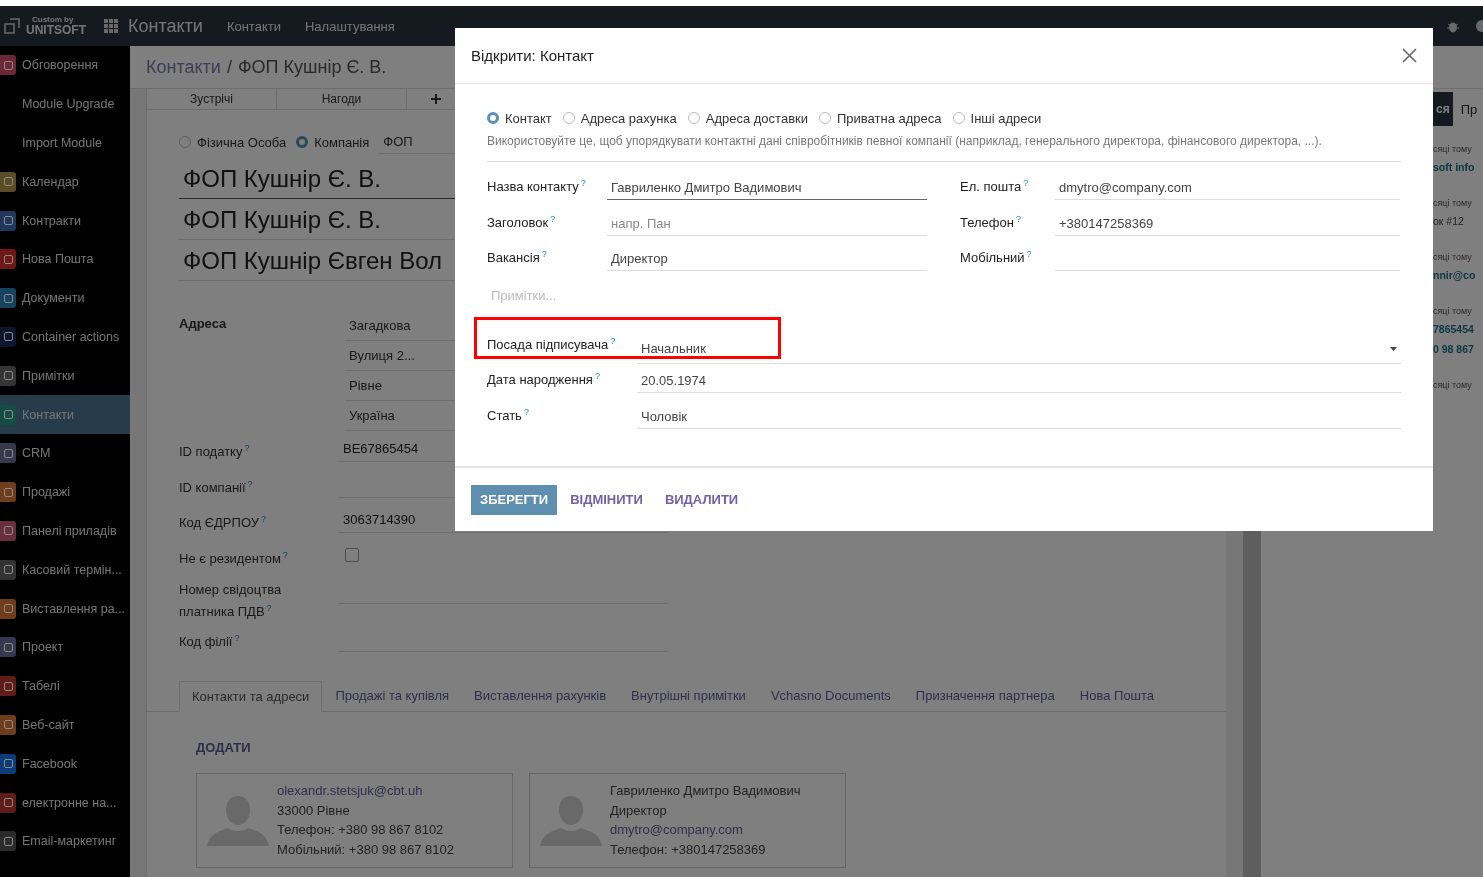 The width and height of the screenshot is (1483, 877). I want to click on contact-detail: Гавриленко Дмитро Вадимович, so click(705, 790).